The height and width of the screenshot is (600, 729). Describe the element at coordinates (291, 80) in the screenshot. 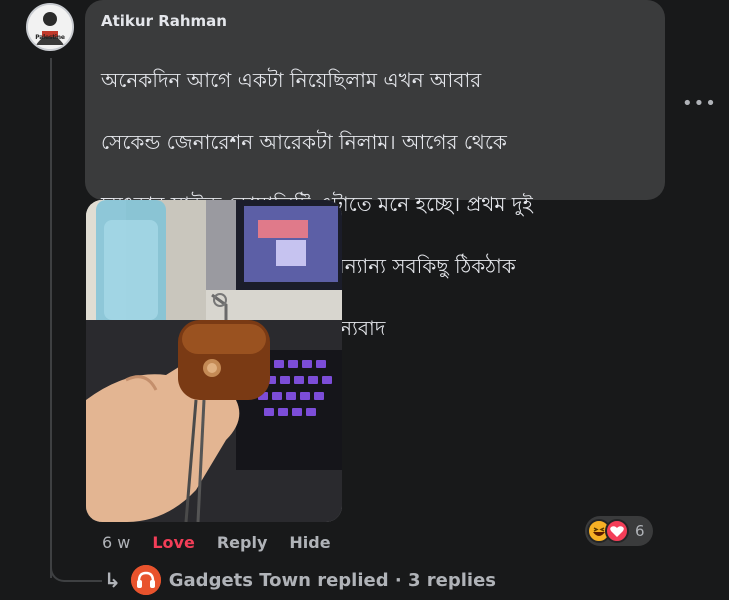

I see `comment-line: অনেকদিন আগে একটা নিয়েছিলাম এখন আবার` at that location.